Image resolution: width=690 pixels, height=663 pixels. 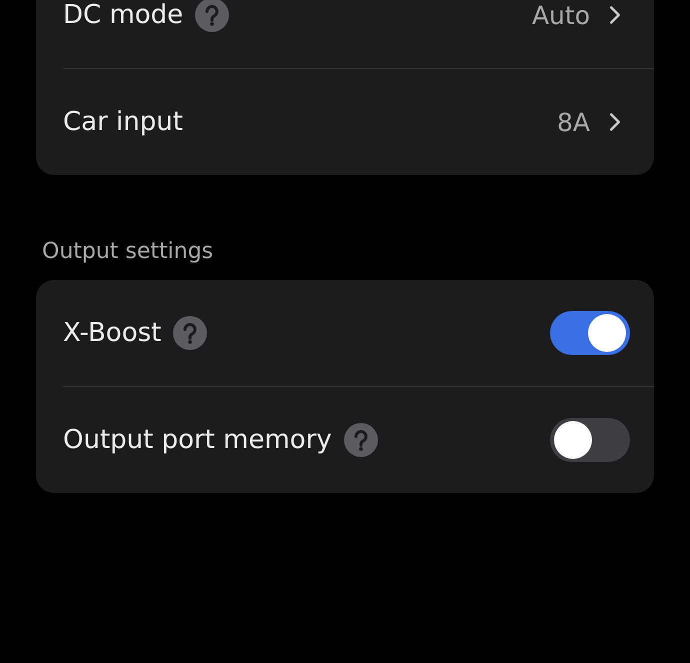 I want to click on section-title: Output settings, so click(x=127, y=252).